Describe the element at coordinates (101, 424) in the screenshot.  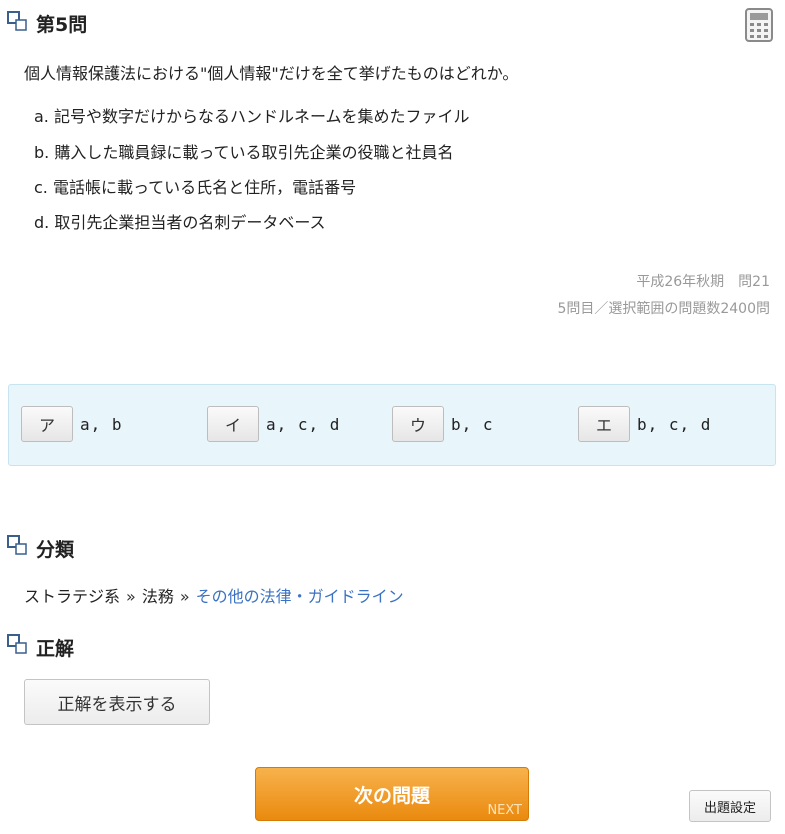
I see `answer-a-text: a, b` at that location.